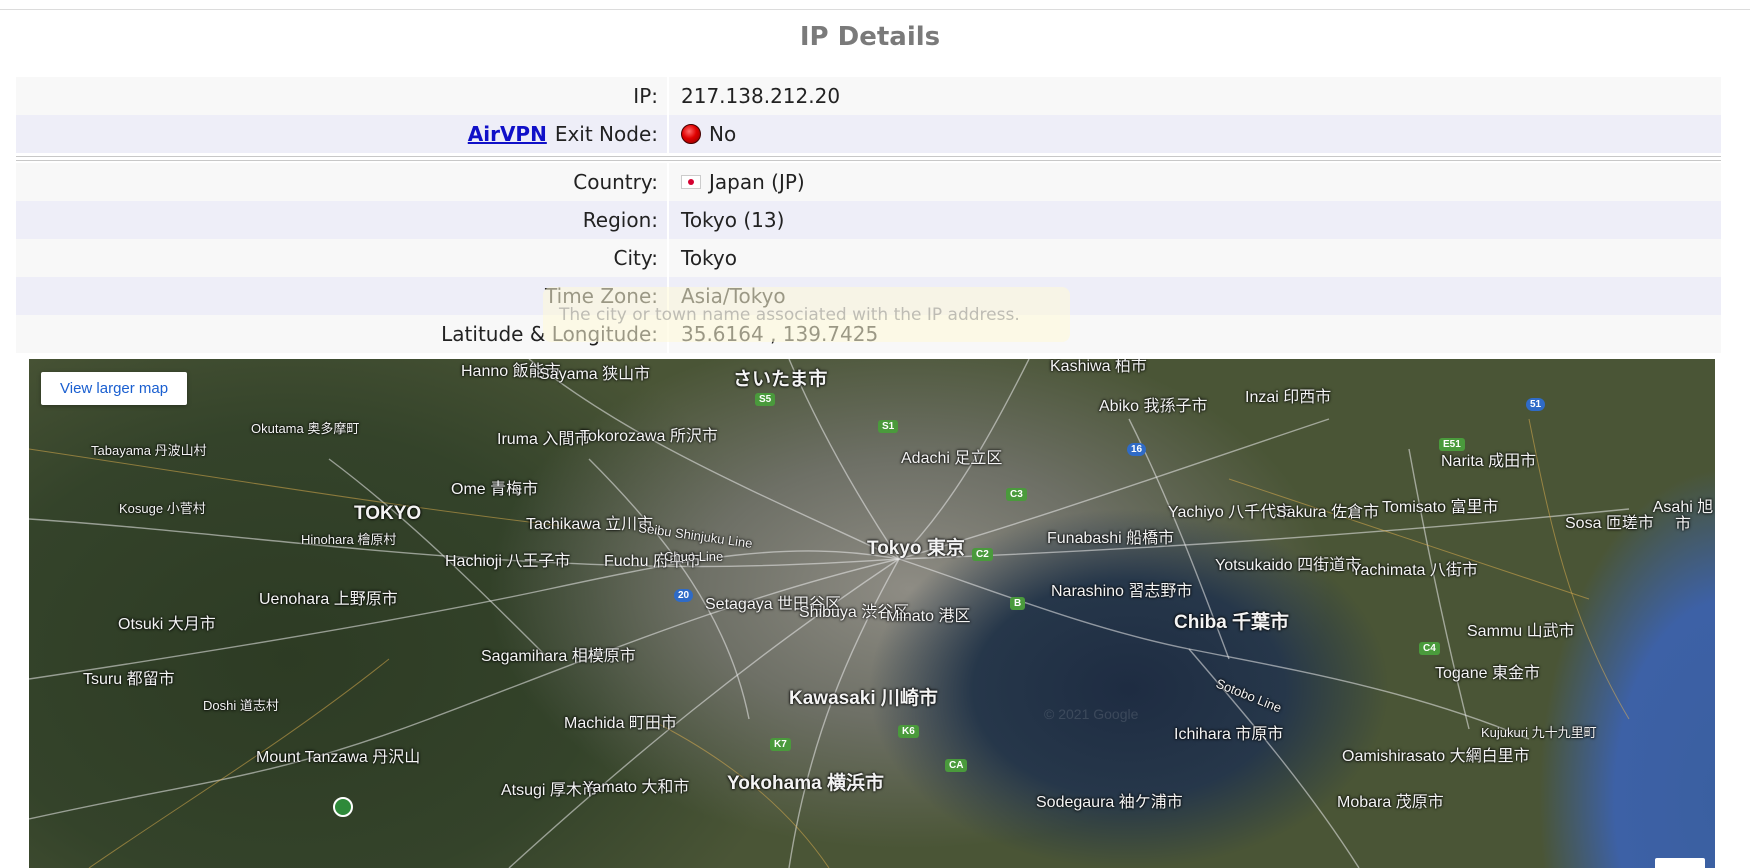 Image resolution: width=1750 pixels, height=868 pixels. Describe the element at coordinates (908, 731) in the screenshot. I see `route-shield-icon: K6` at that location.